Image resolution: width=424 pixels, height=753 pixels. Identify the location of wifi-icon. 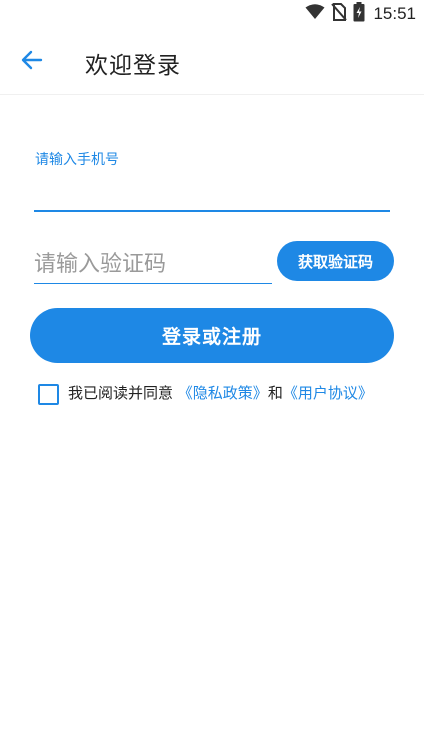
(315, 14).